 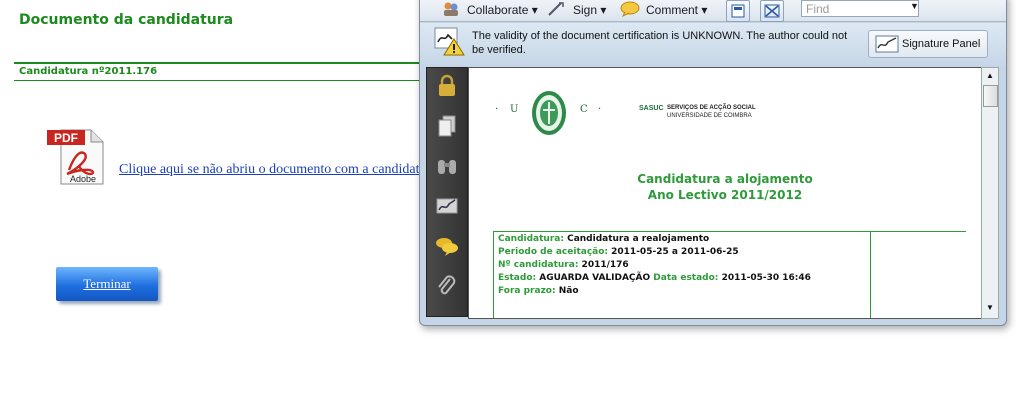 I want to click on terminar-button: Terminar, so click(x=107, y=284).